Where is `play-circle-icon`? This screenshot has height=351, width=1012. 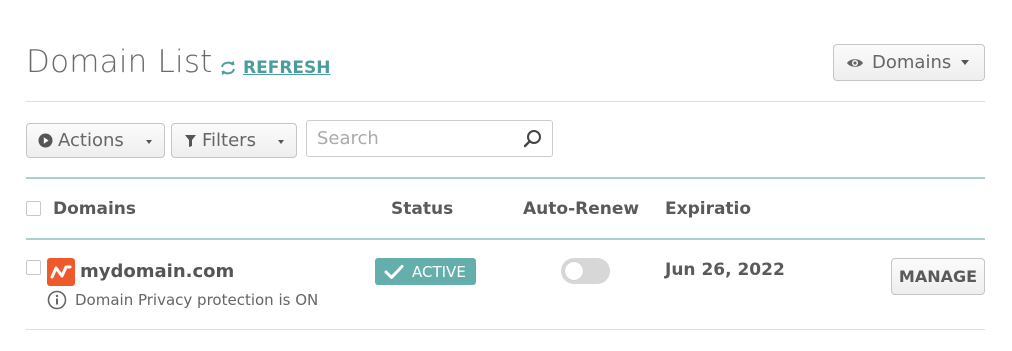
play-circle-icon is located at coordinates (45, 140).